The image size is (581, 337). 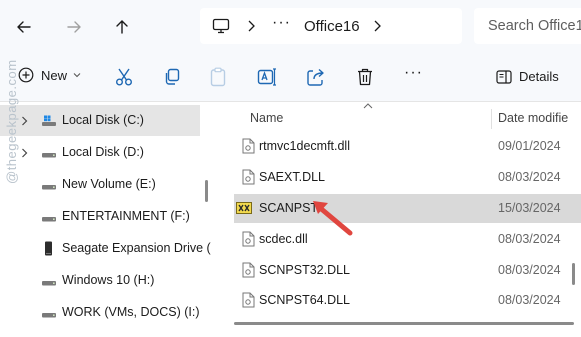 I want to click on details-button: Details, so click(x=527, y=76).